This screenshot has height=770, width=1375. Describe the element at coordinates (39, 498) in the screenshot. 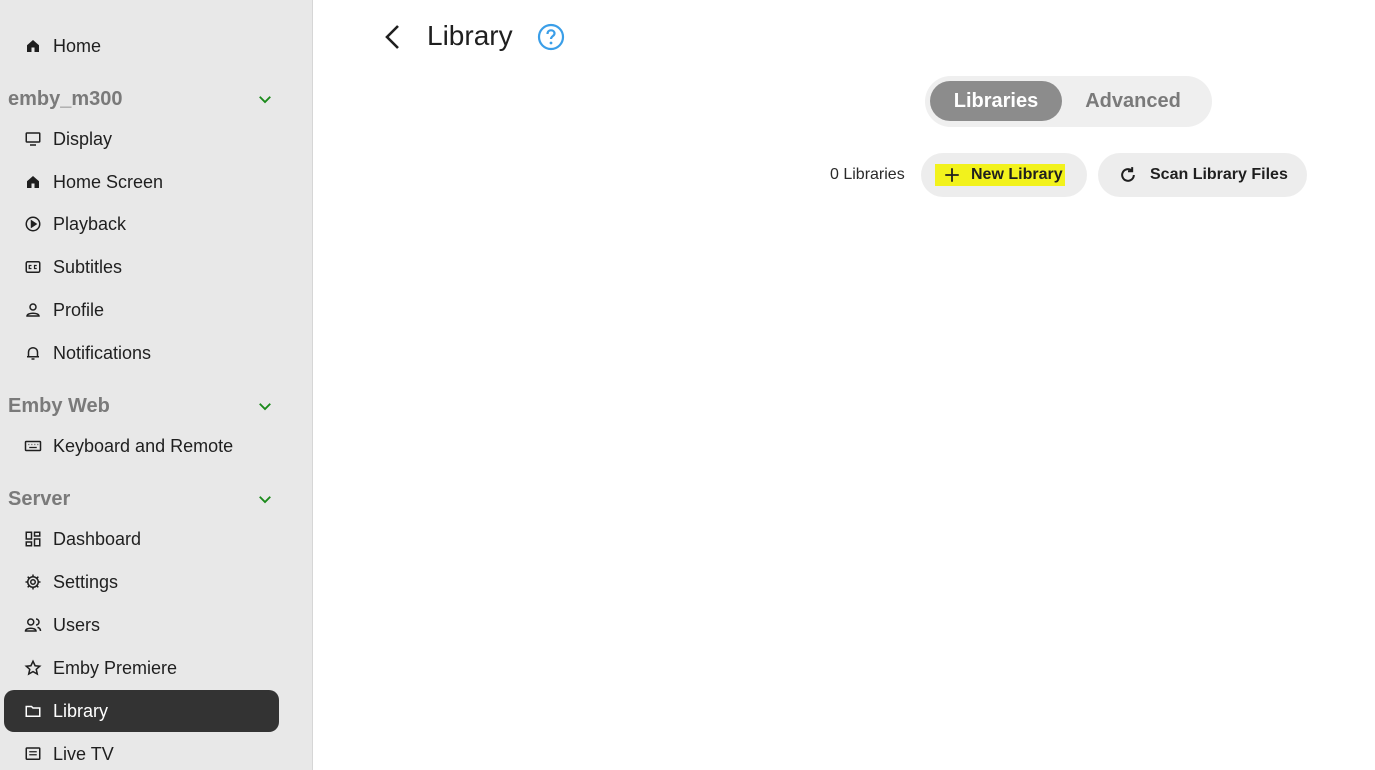

I see `section-title: Server` at that location.